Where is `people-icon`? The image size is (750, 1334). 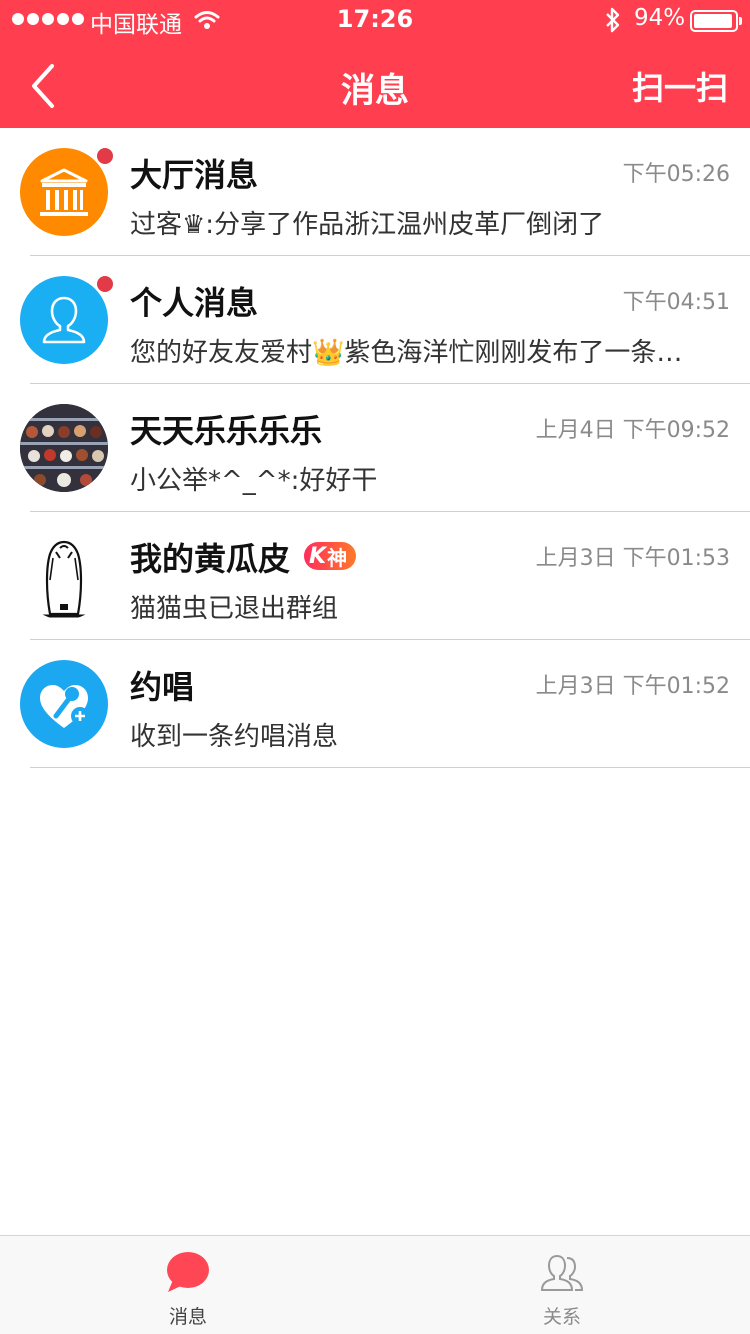
people-icon is located at coordinates (562, 1272).